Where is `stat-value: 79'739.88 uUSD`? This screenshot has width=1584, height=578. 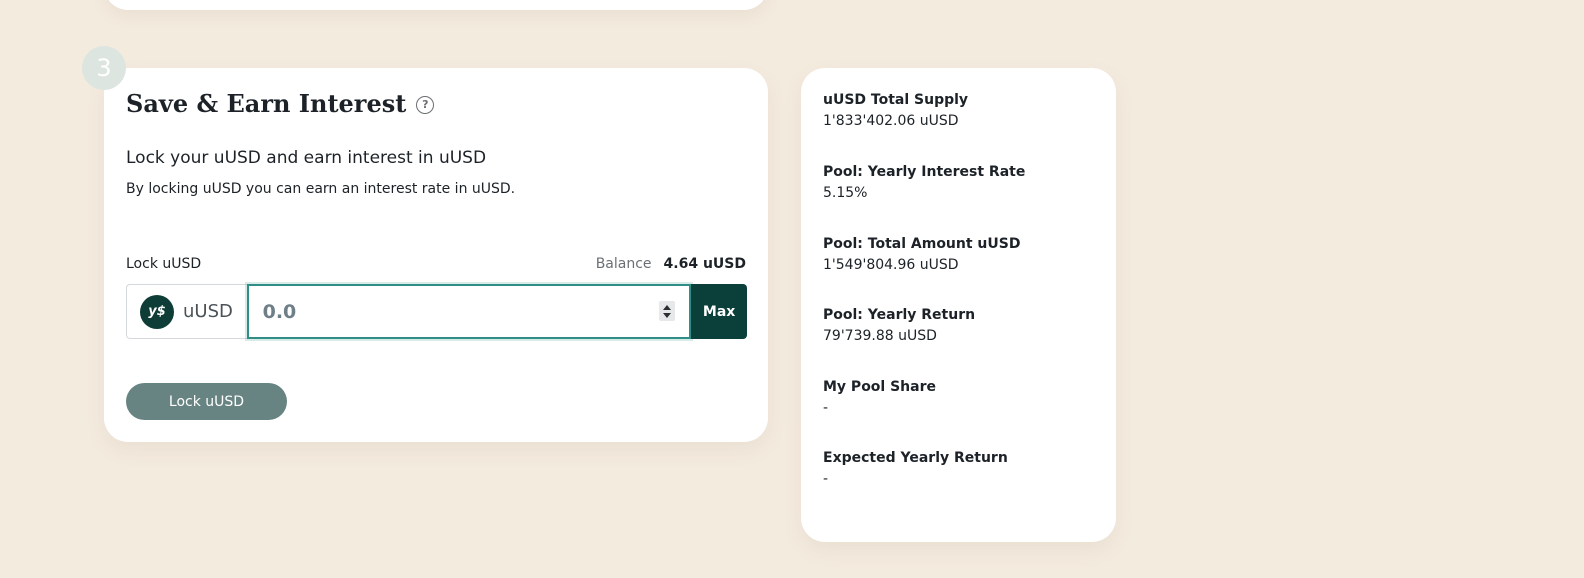
stat-value: 79'739.88 uUSD is located at coordinates (880, 336).